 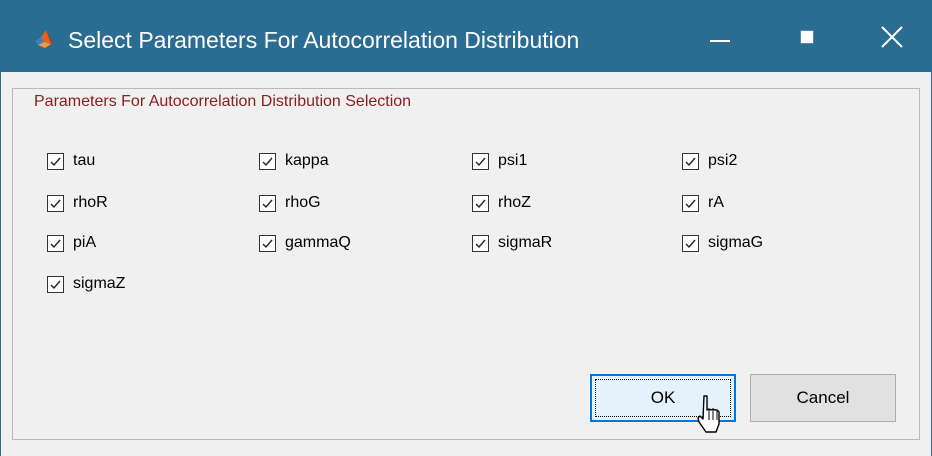 I want to click on matlab-icon, so click(x=44, y=39).